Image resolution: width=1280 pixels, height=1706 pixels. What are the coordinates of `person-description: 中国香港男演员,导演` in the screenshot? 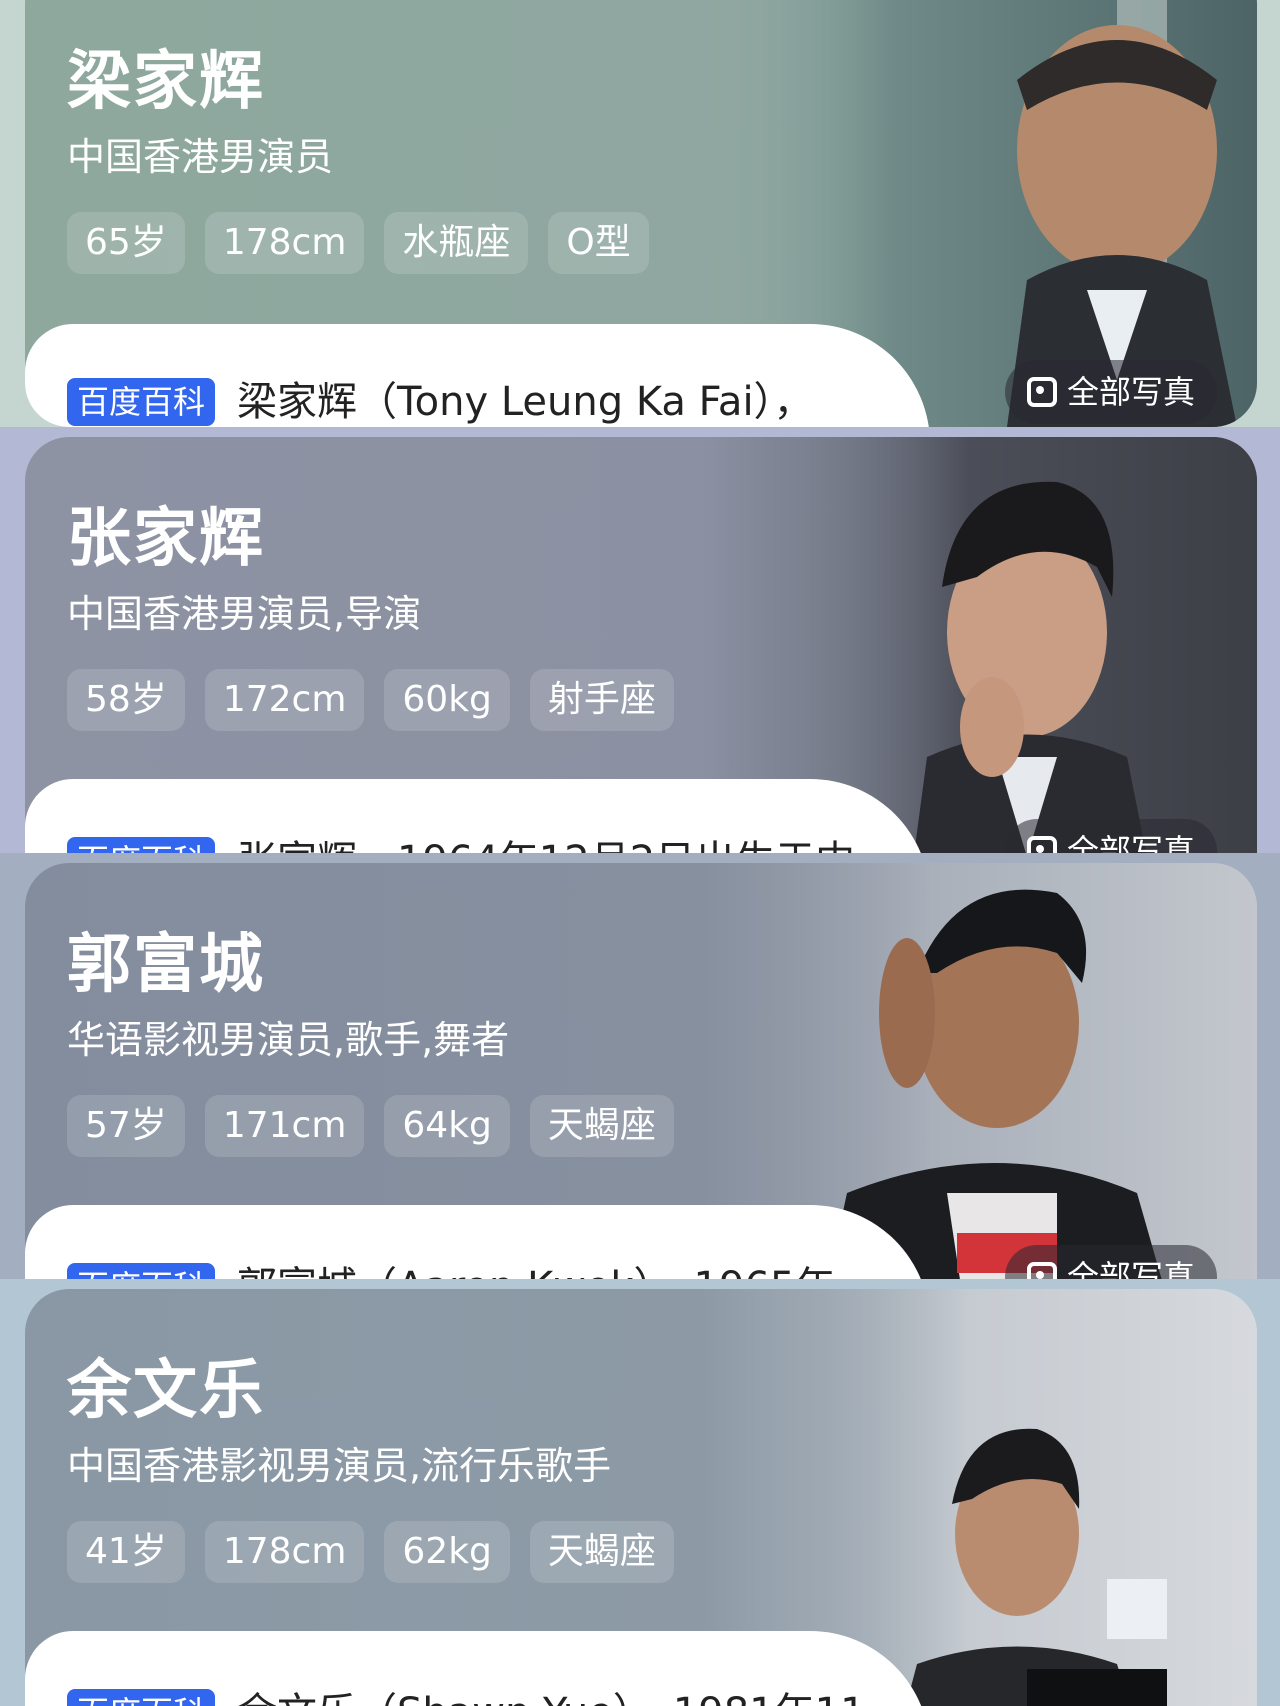 It's located at (244, 614).